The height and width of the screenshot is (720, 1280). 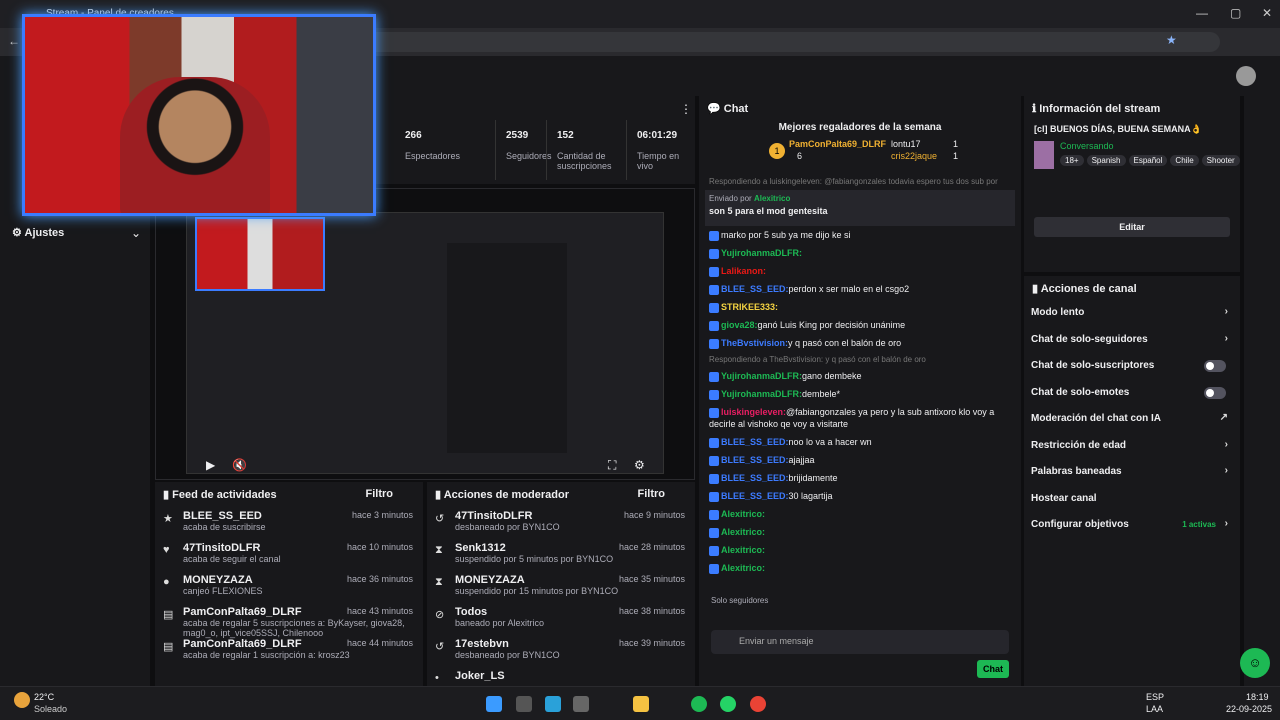 What do you see at coordinates (1154, 709) in the screenshot?
I see `keyboard-layout: LAA` at bounding box center [1154, 709].